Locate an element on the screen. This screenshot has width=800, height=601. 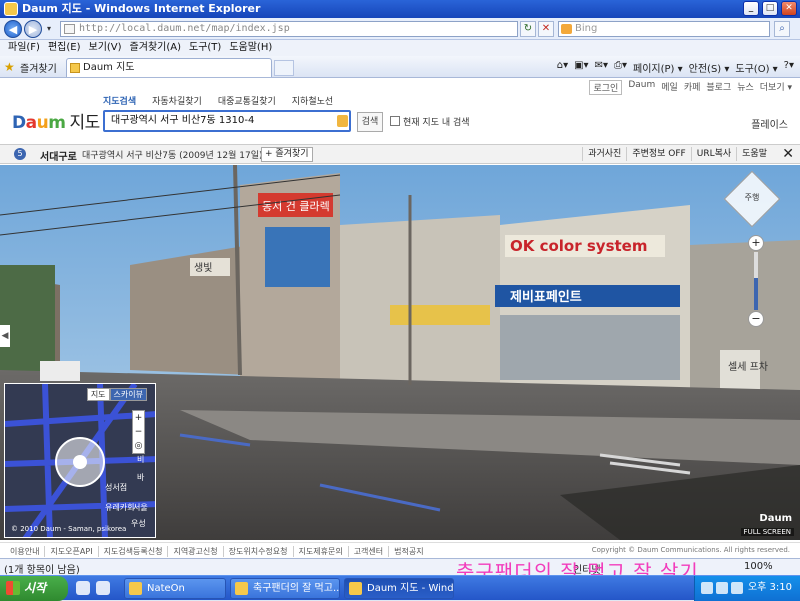
tray-icons is located at coordinates (722, 588).